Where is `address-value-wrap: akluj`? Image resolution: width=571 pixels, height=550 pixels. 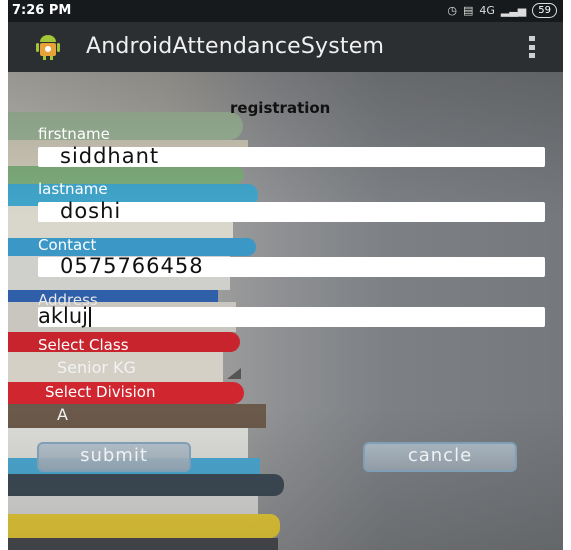 address-value-wrap: akluj is located at coordinates (65, 316).